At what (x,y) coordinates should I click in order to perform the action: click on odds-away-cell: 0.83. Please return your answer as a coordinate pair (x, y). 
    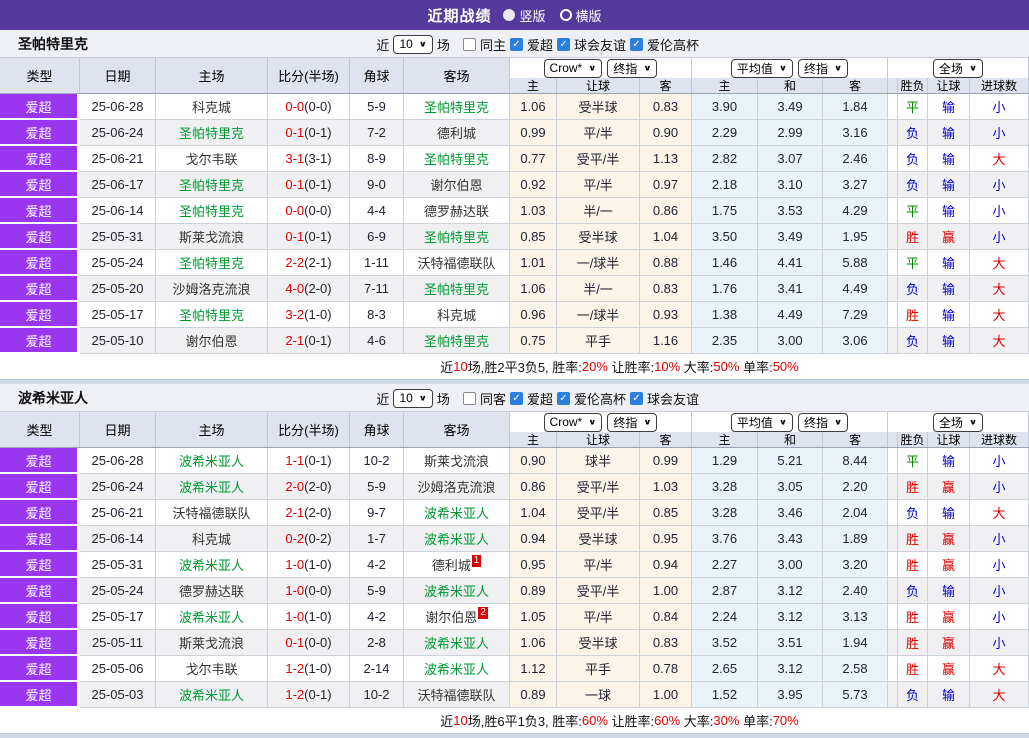
    Looking at the image, I should click on (666, 107).